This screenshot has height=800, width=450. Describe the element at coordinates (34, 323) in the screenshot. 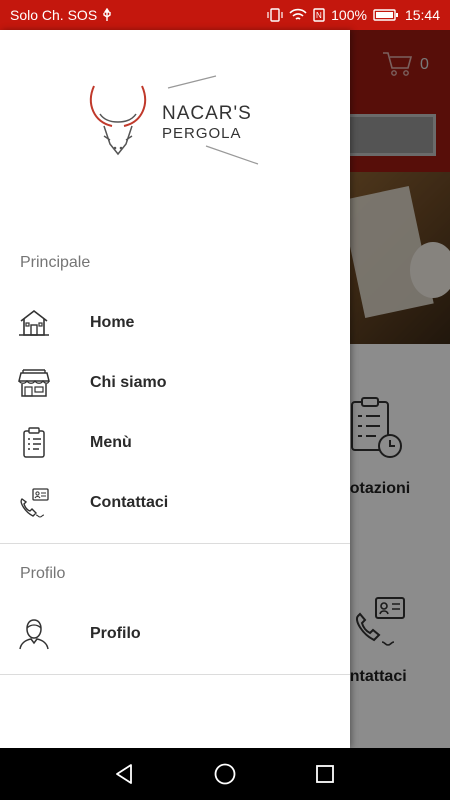

I see `house-icon` at that location.